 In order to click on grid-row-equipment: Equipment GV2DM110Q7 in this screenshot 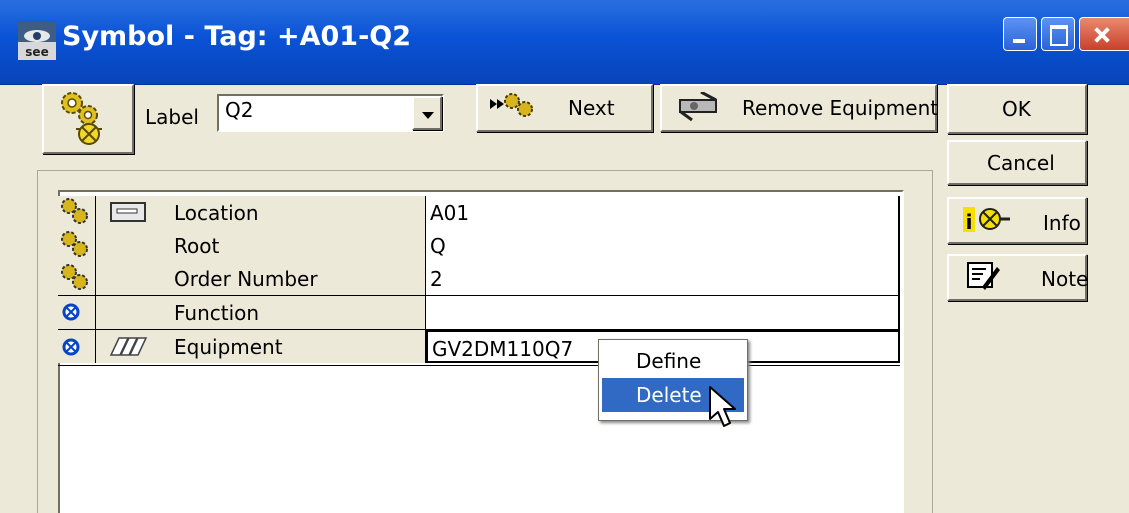, I will do `click(479, 348)`.